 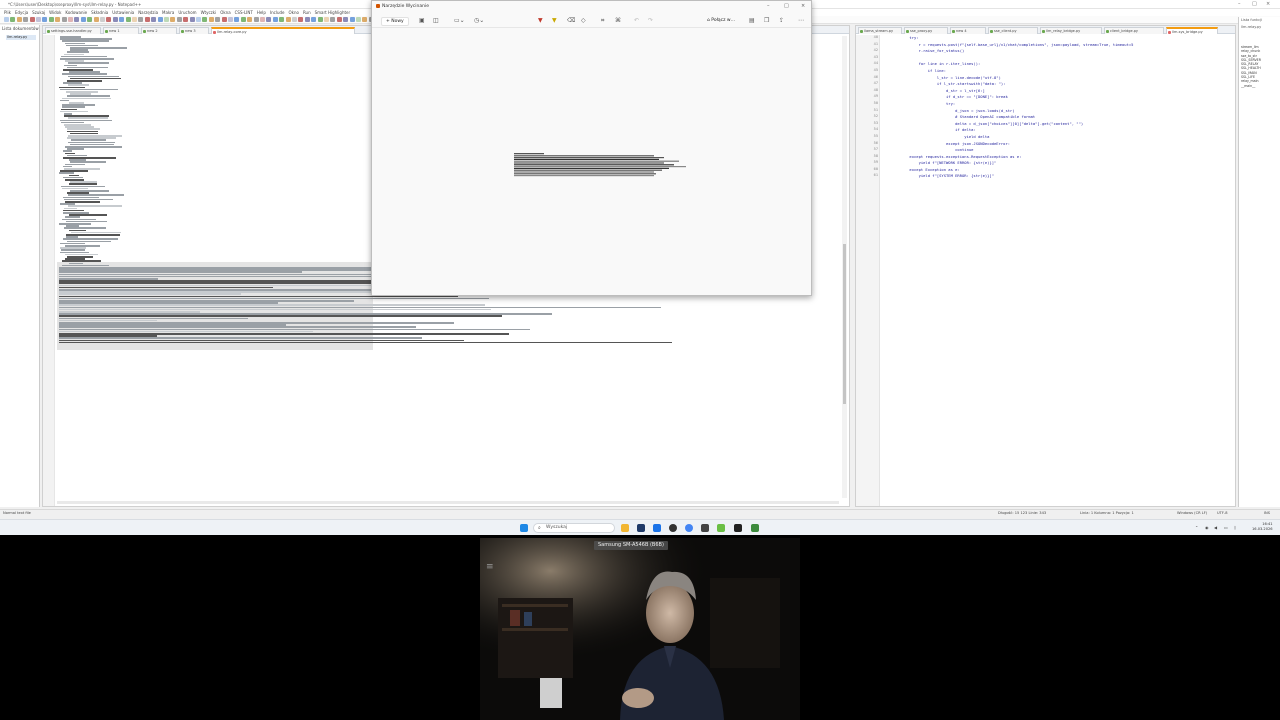 I want to click on highlighter-icon: ▼, so click(x=554, y=21).